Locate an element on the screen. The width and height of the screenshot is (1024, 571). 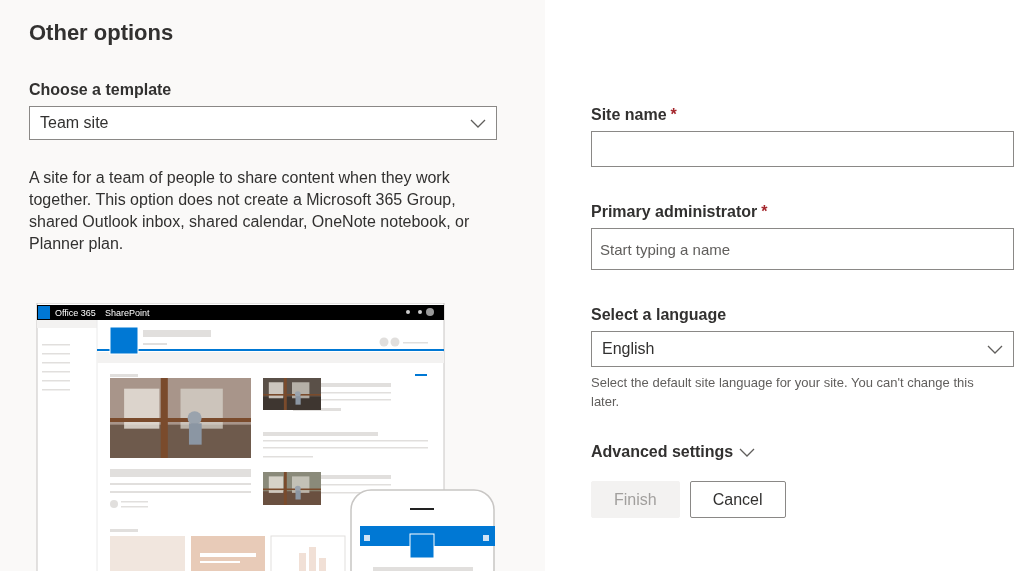
advanced-settings-toggle: Advanced settings is located at coordinates (673, 452).